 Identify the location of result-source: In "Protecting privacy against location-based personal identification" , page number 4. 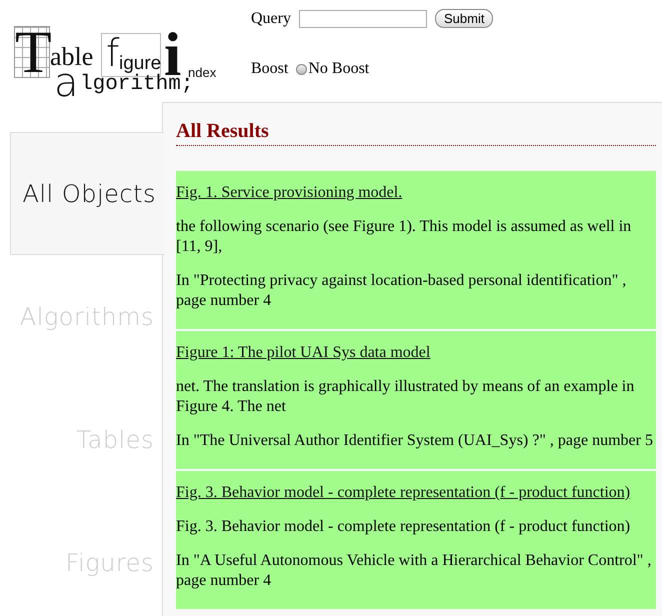
(402, 291).